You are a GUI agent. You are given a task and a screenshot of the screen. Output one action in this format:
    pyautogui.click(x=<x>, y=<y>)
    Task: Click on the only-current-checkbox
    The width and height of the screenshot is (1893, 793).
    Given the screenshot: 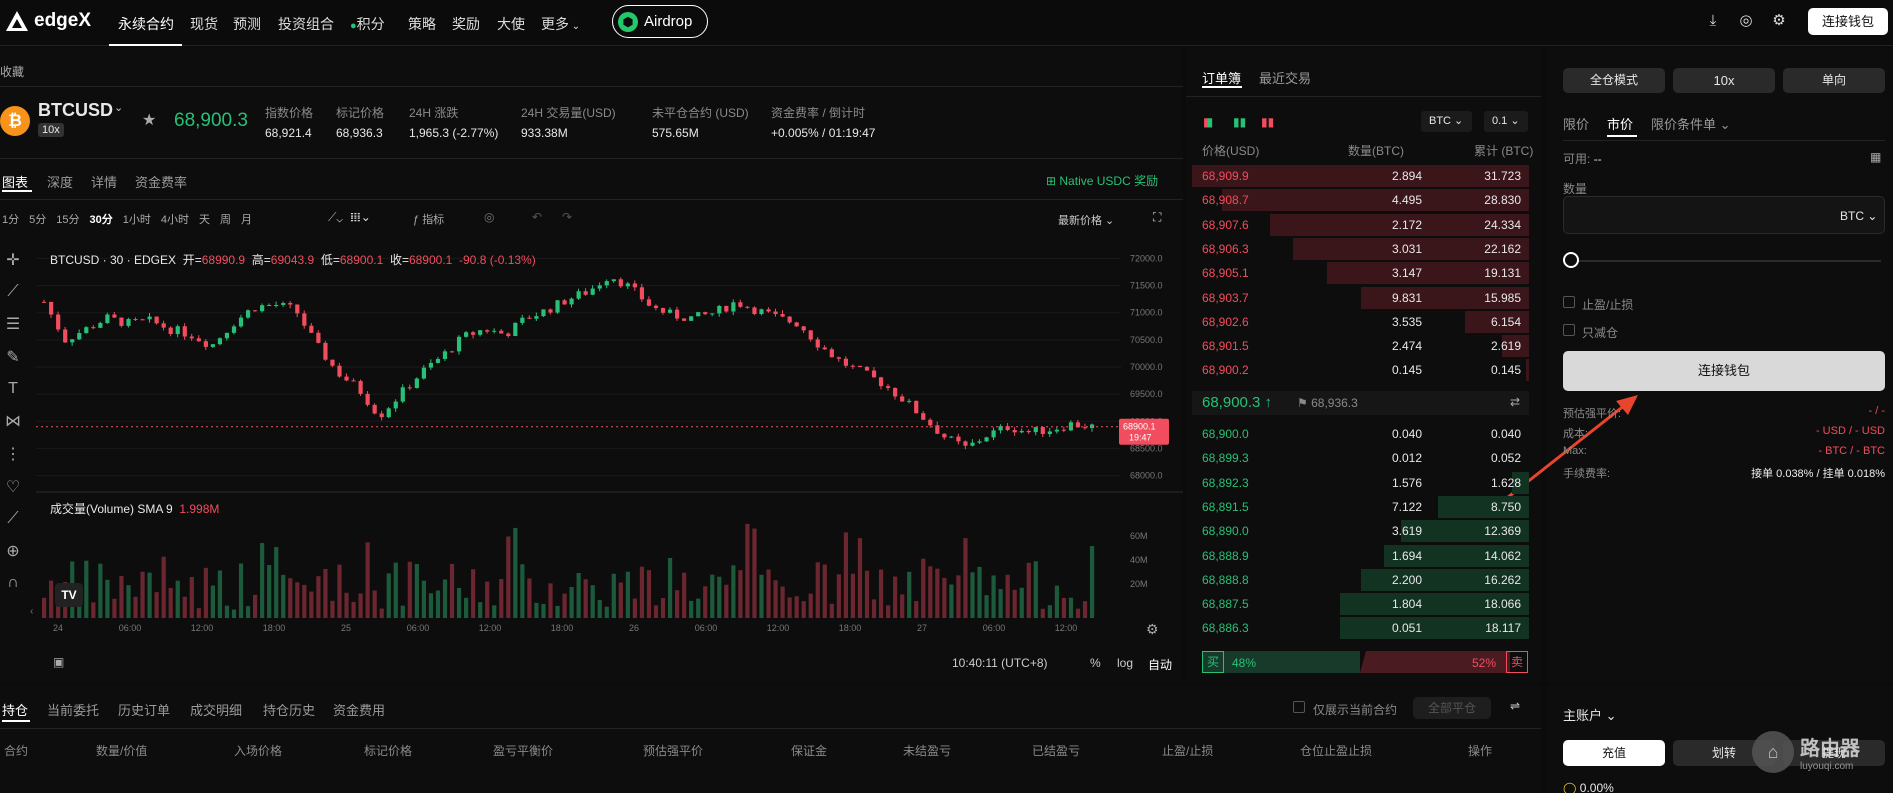 What is the action you would take?
    pyautogui.click(x=1299, y=707)
    